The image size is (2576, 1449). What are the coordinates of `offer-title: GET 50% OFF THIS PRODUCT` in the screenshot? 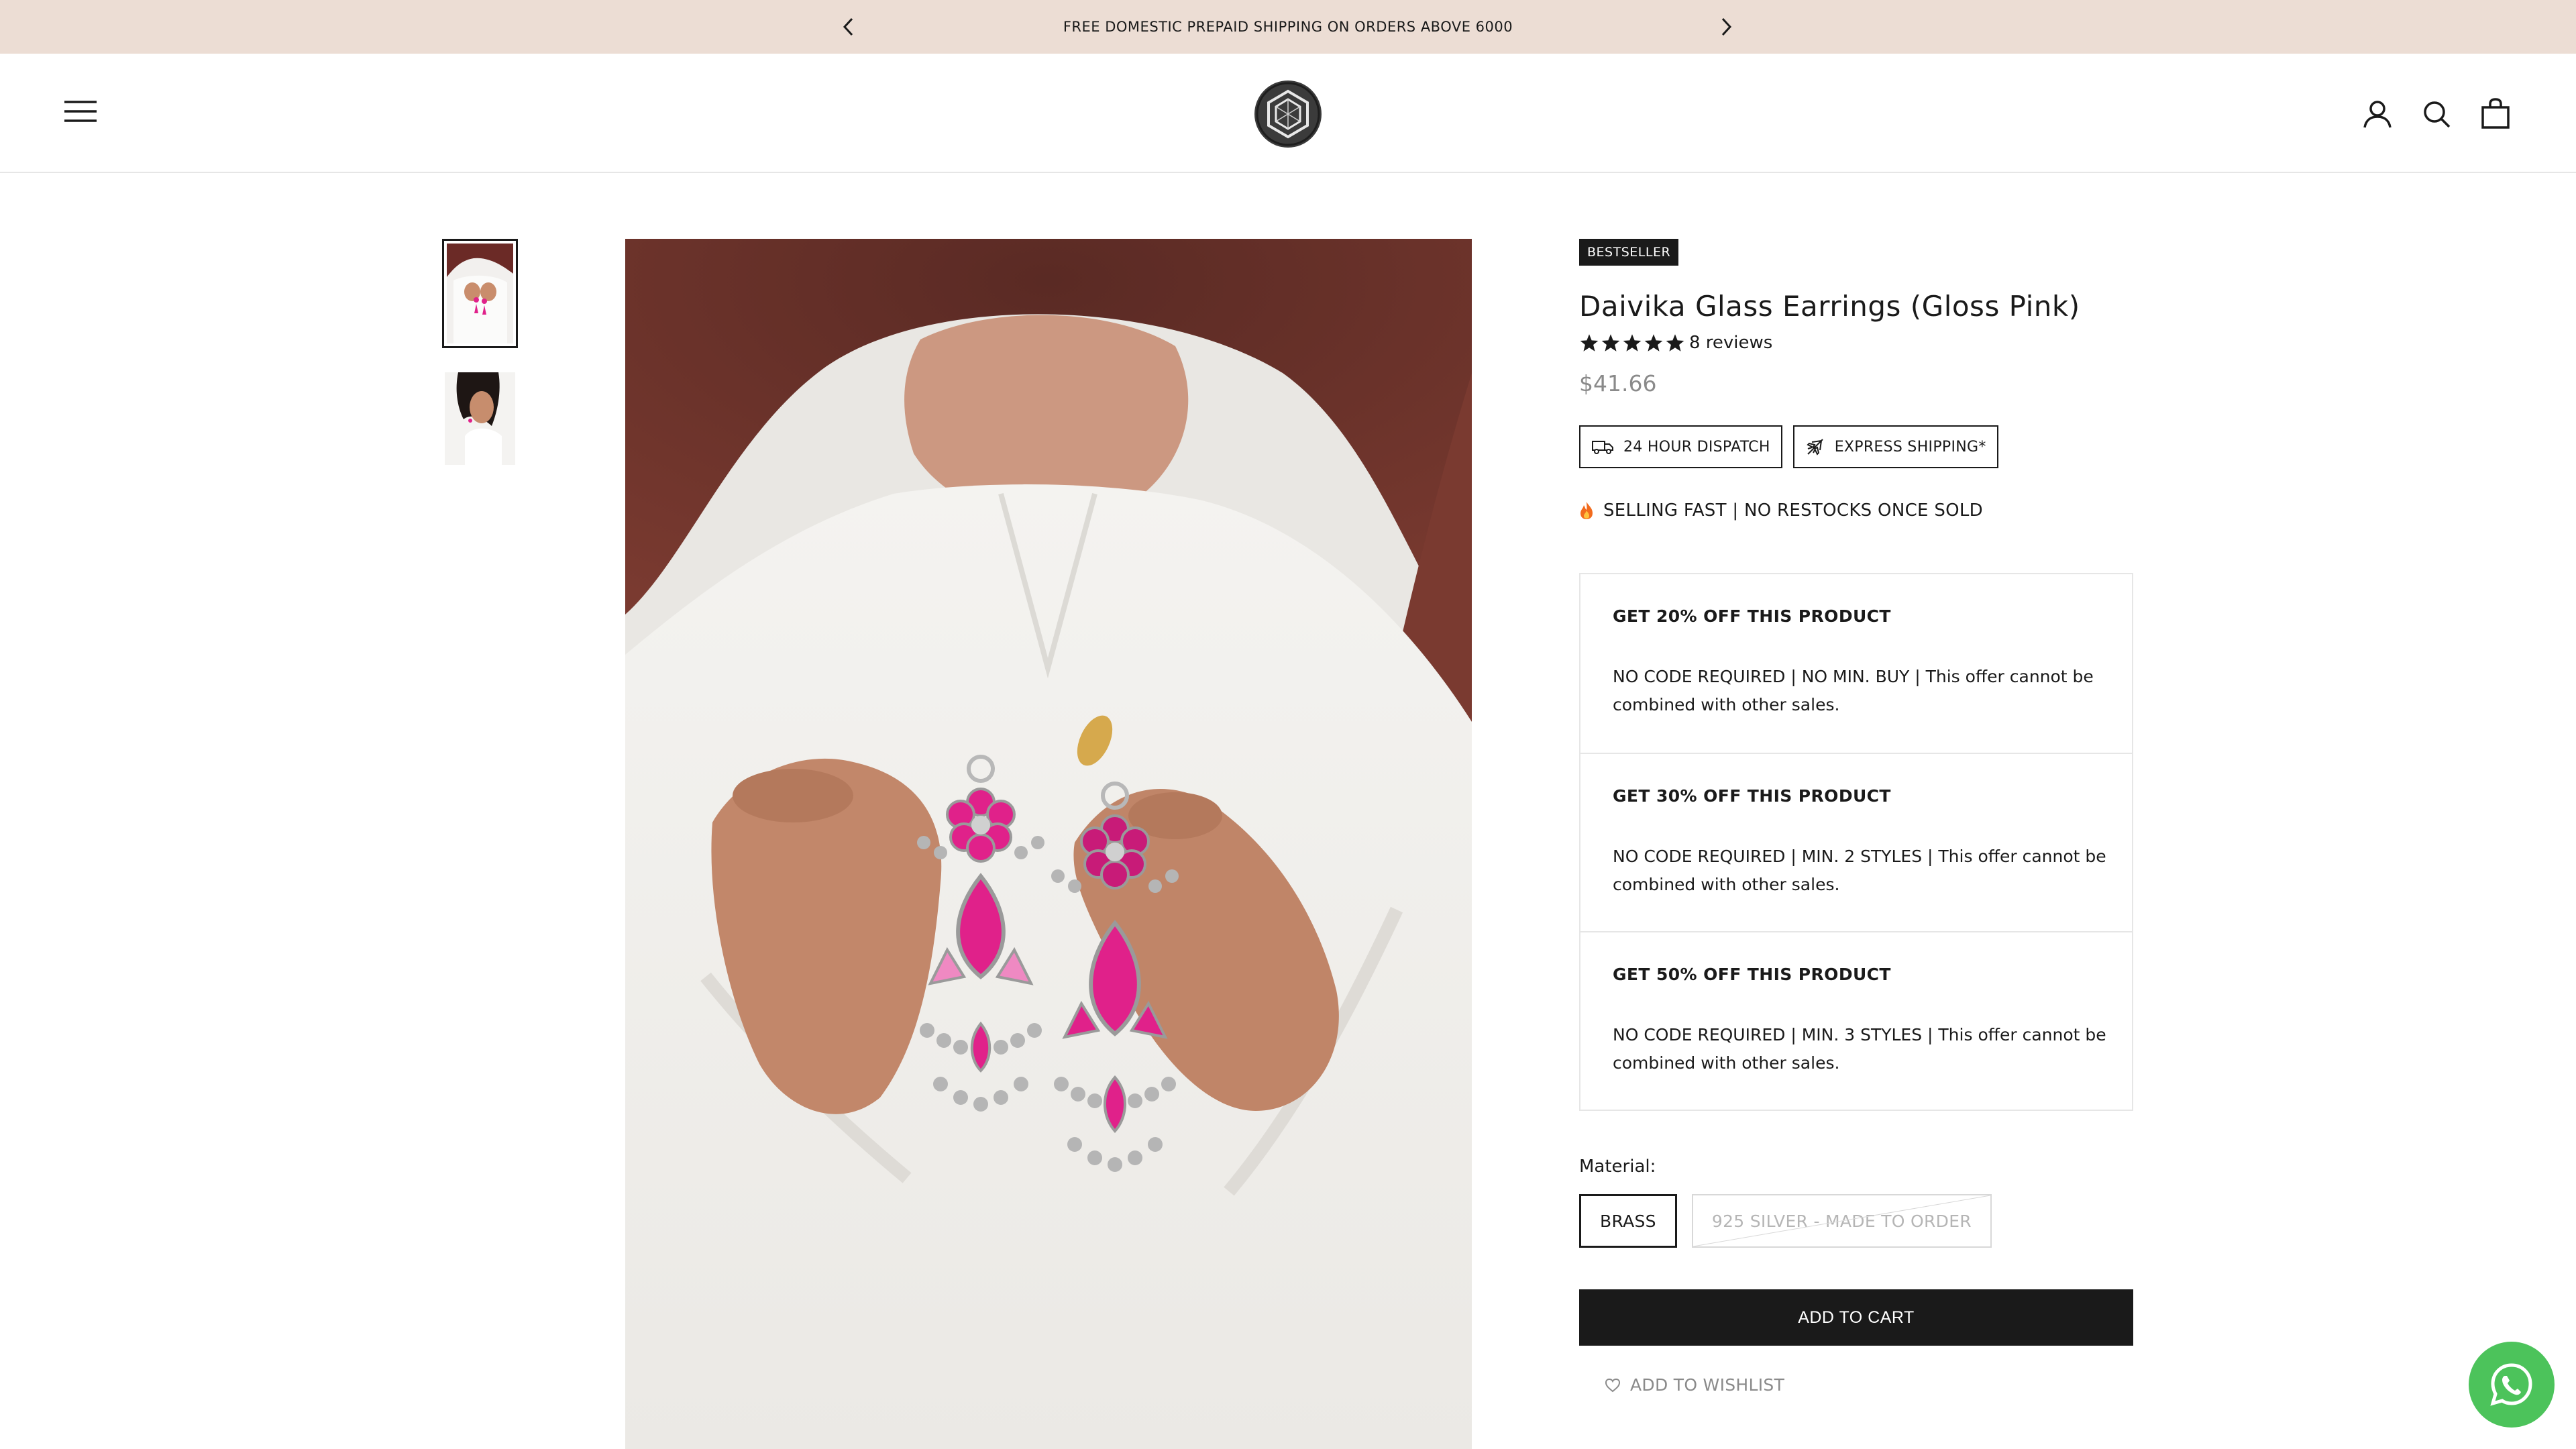 It's located at (1752, 974).